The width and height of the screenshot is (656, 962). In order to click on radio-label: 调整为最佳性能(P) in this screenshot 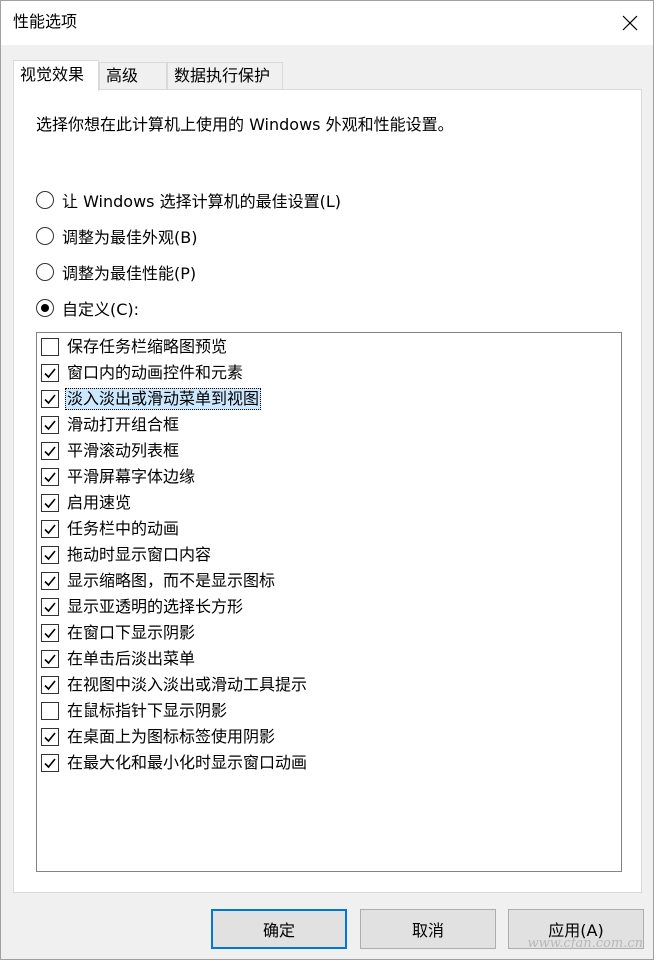, I will do `click(129, 273)`.